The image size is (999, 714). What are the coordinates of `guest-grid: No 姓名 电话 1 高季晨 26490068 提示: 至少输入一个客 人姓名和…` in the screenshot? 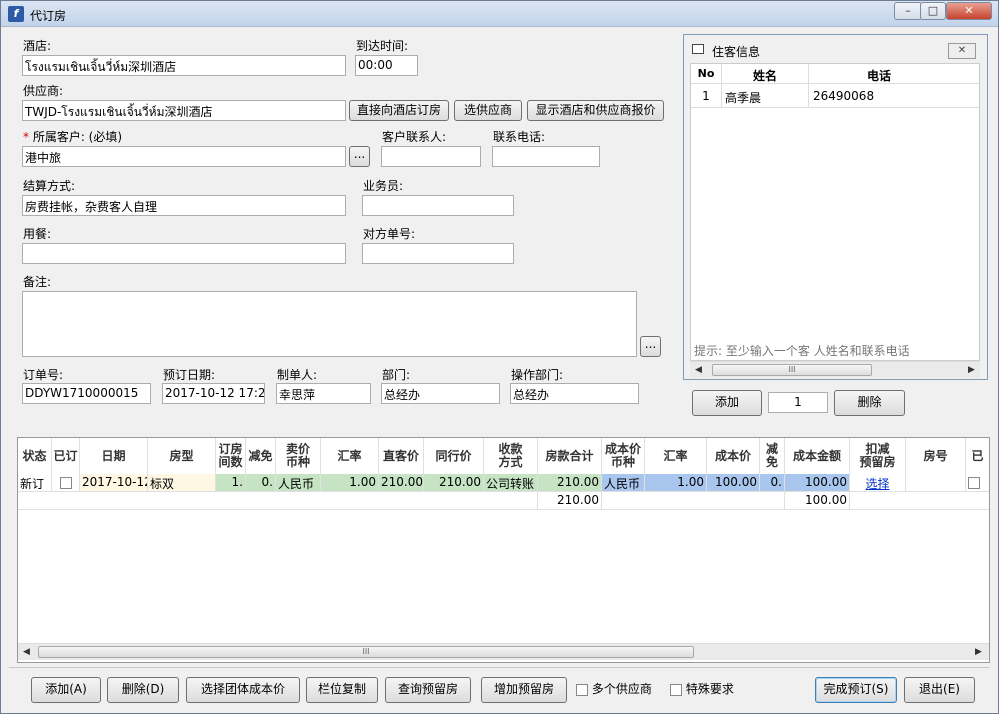 It's located at (835, 212).